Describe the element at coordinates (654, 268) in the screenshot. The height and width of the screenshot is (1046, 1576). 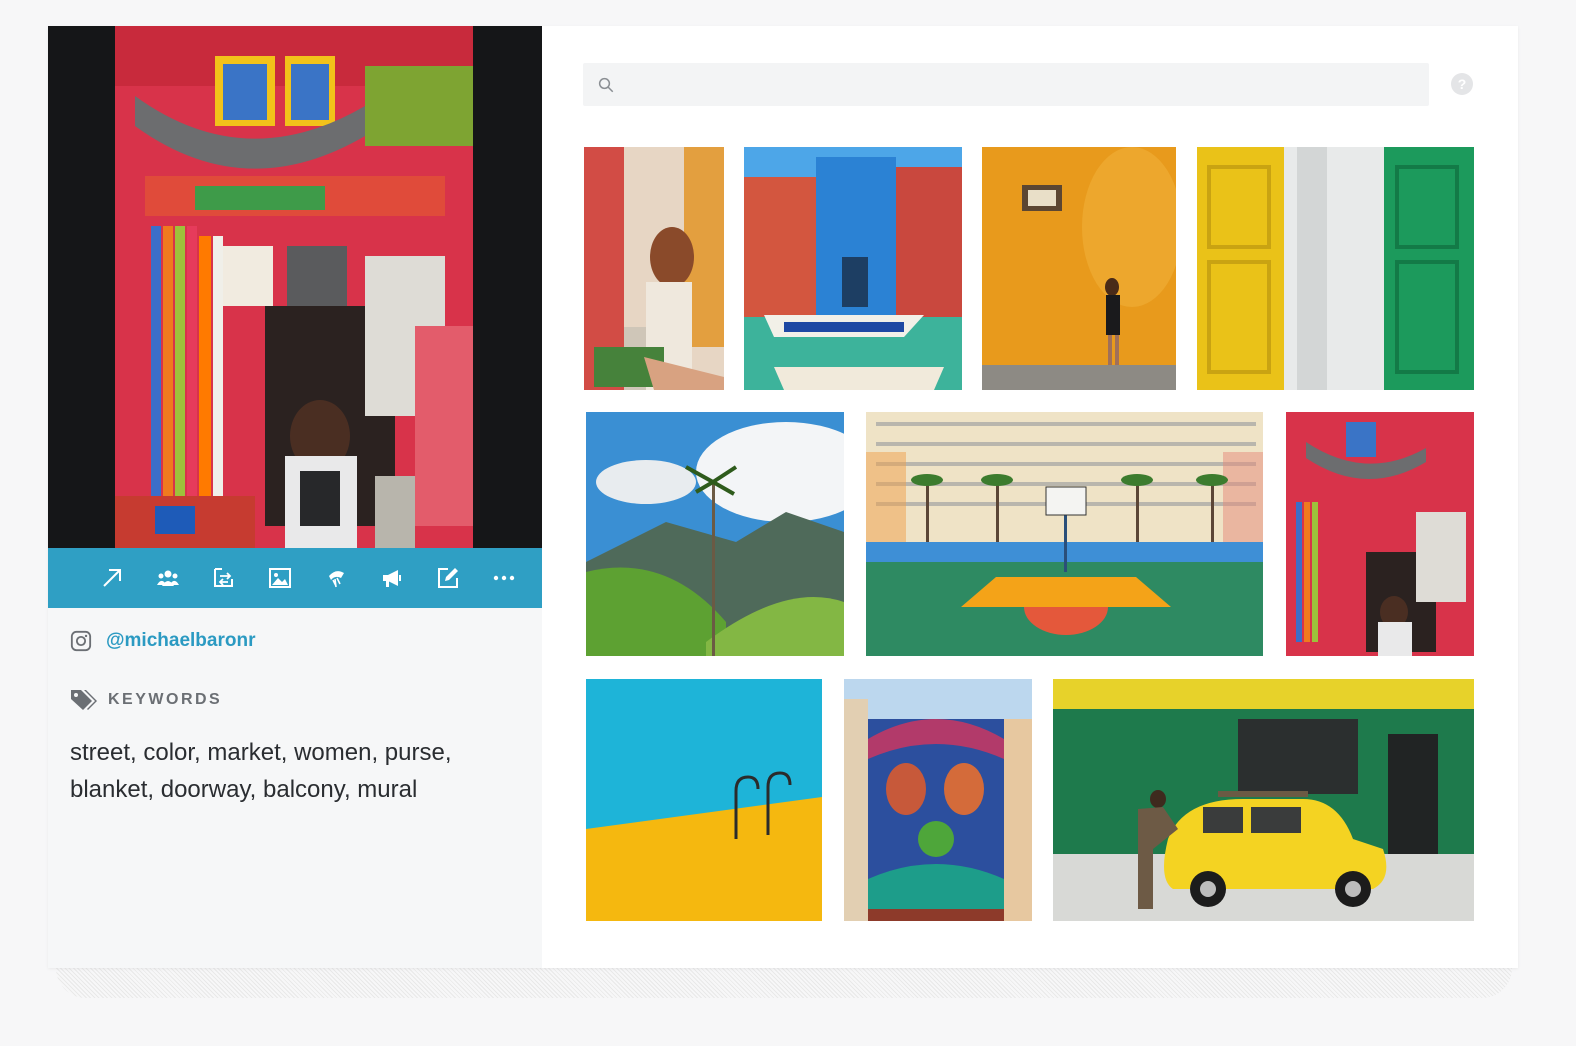
I see `thumb-stairs-hand` at that location.